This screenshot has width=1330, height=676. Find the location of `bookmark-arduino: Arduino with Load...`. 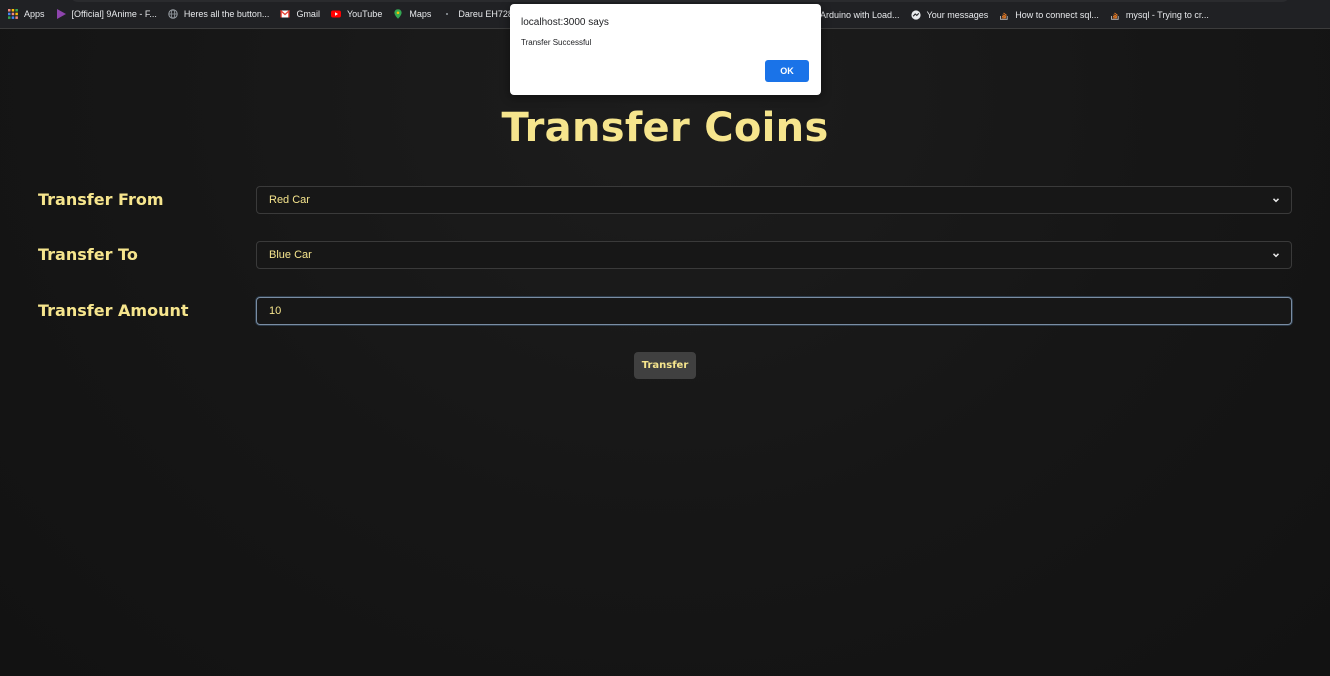

bookmark-arduino: Arduino with Load... is located at coordinates (860, 15).